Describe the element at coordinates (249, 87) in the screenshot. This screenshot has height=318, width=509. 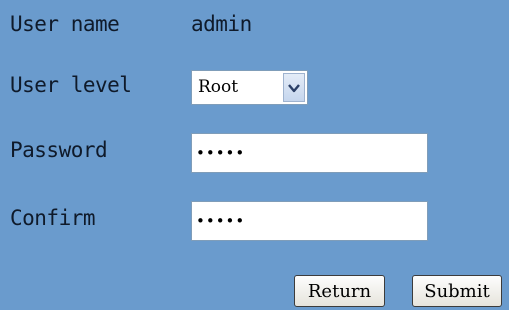
I see `user-level-select: Root` at that location.